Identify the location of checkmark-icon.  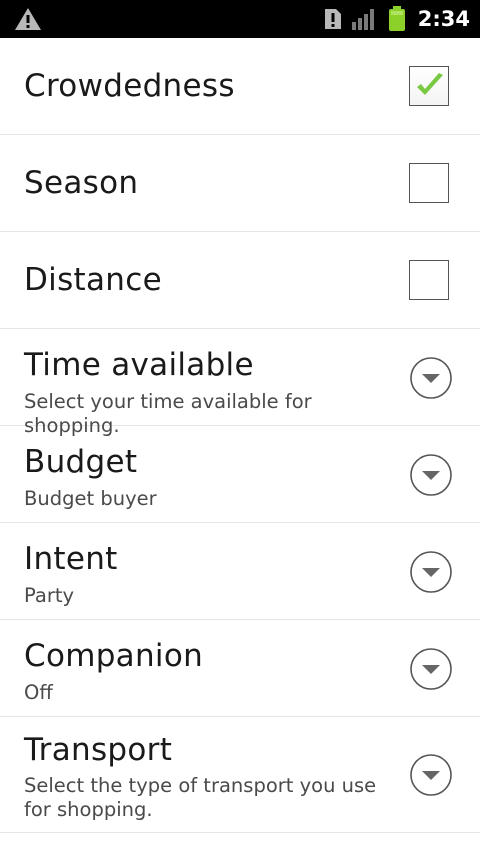
(430, 84).